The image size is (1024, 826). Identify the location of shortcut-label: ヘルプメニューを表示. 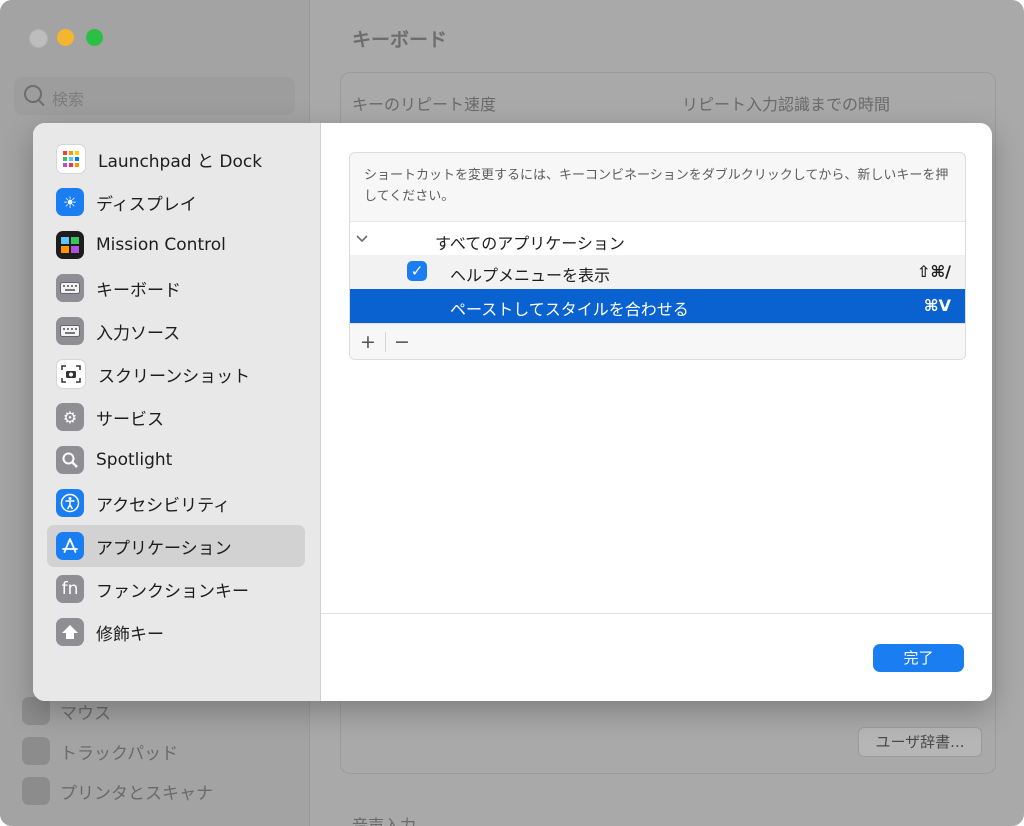
(530, 275).